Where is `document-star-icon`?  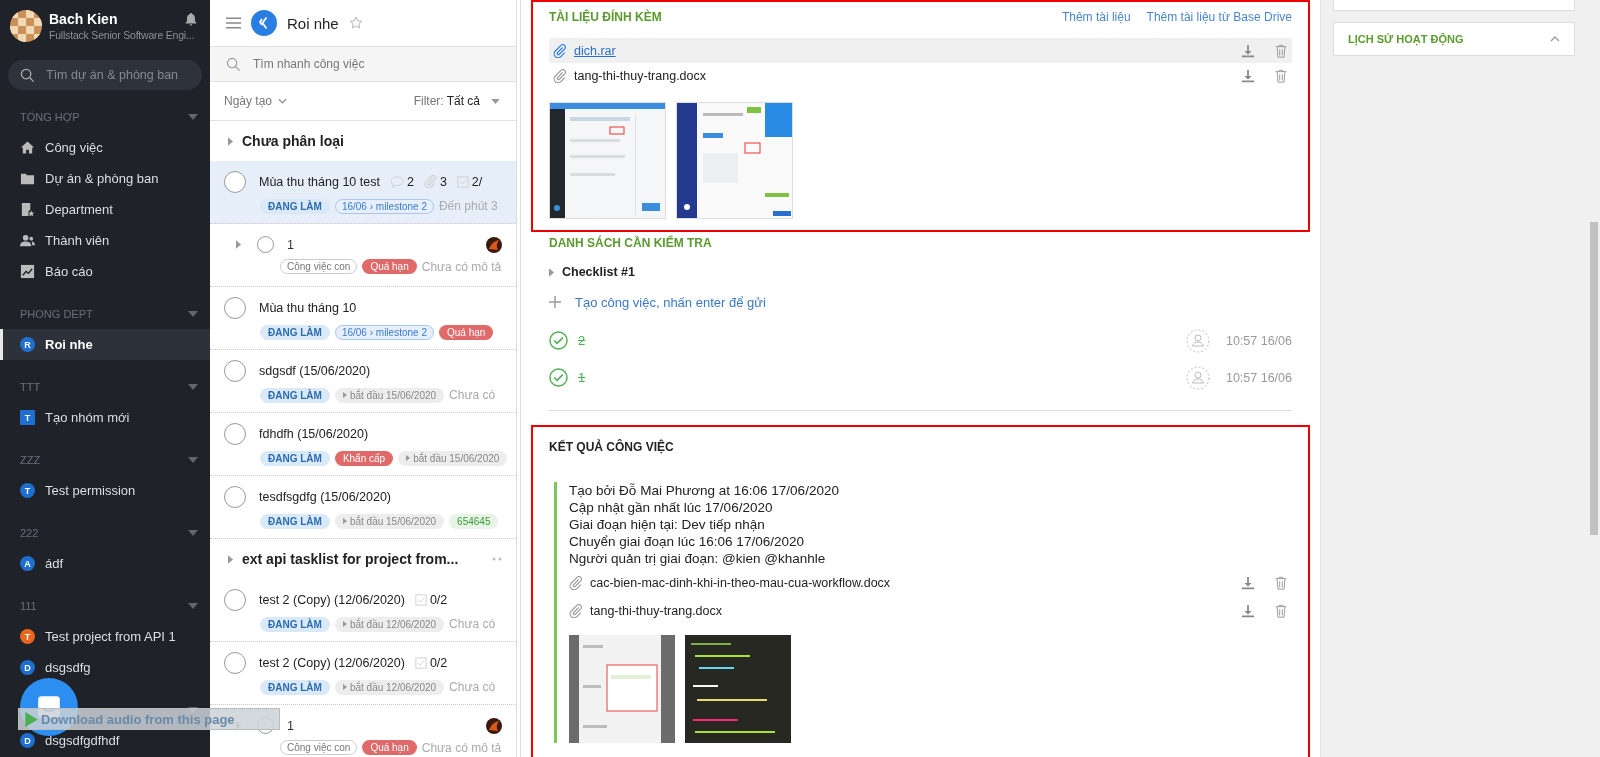 document-star-icon is located at coordinates (27, 209).